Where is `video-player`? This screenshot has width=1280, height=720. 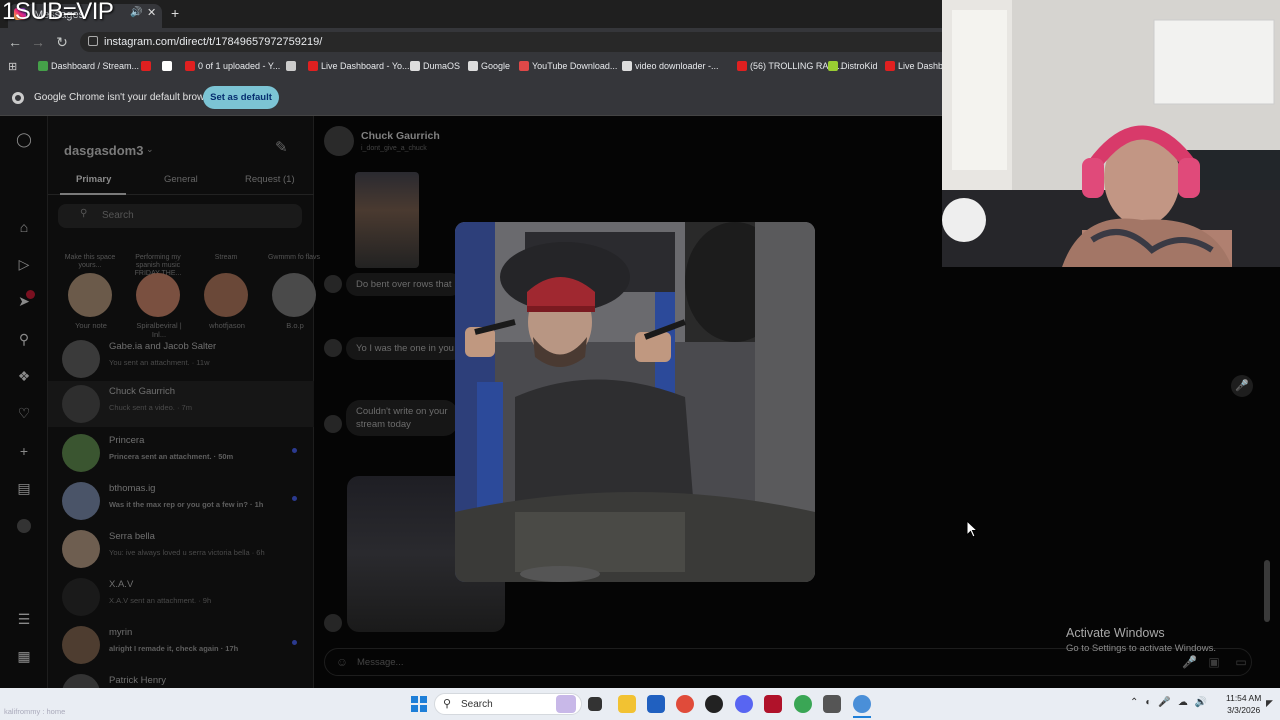 video-player is located at coordinates (635, 402).